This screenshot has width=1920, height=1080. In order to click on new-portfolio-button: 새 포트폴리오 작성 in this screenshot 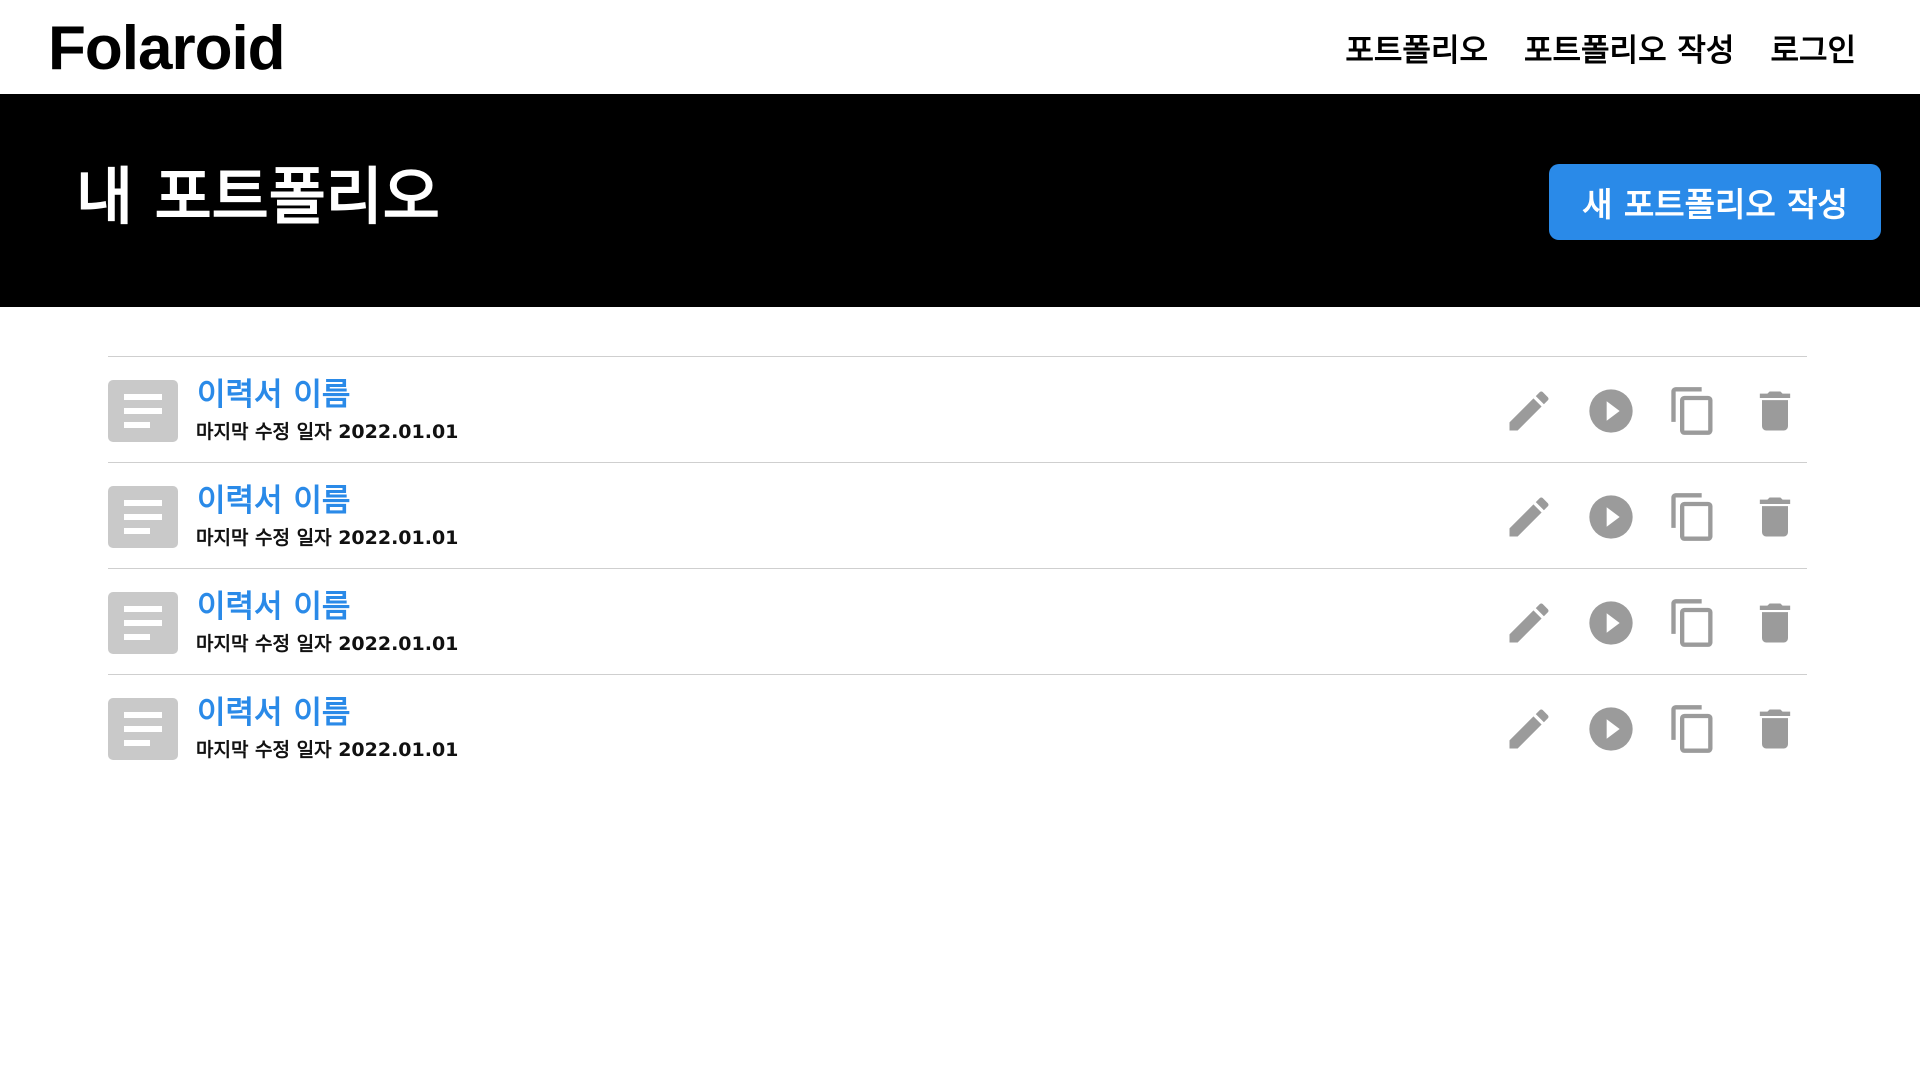, I will do `click(1715, 202)`.